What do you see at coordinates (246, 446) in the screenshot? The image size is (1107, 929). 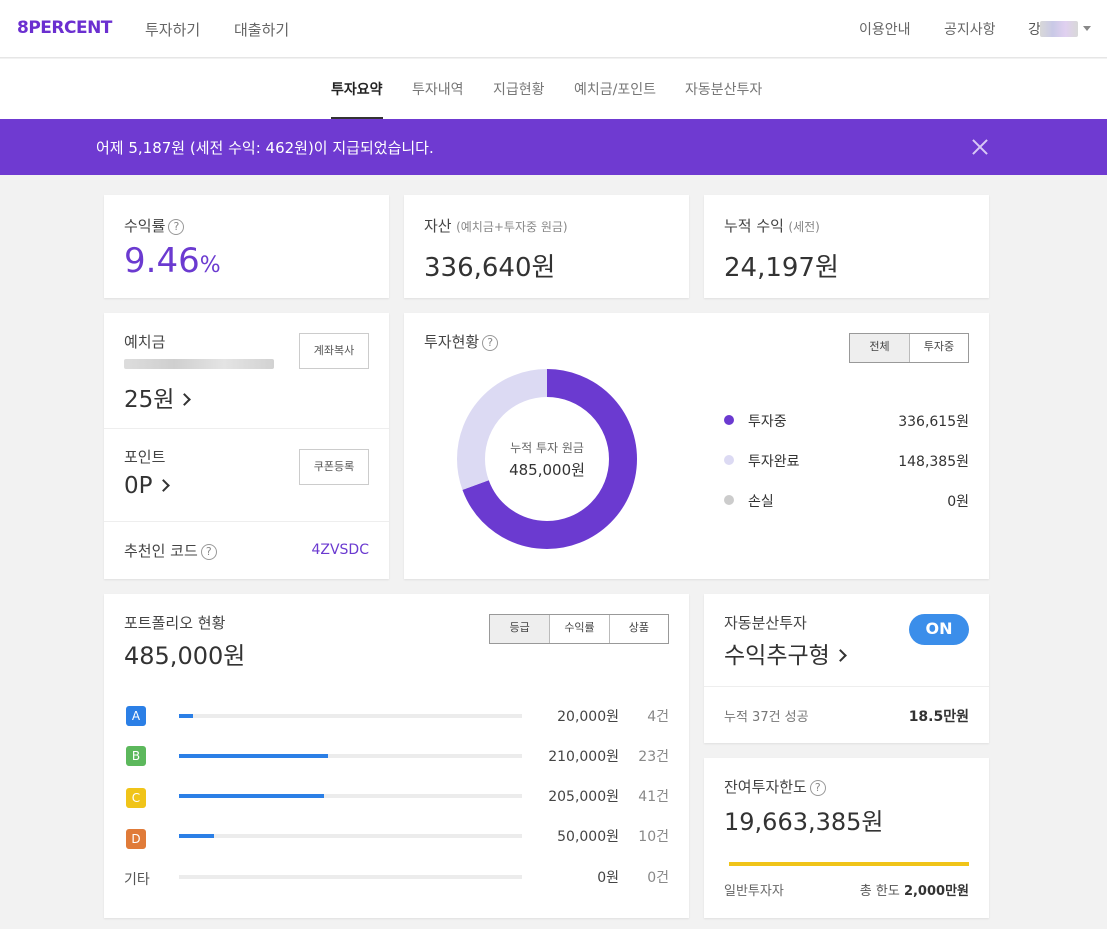 I see `deposit-card: 예치금 25원 계좌복사 포인트 0P 쿠폰등록 추천인 코드? 4ZVSDC` at bounding box center [246, 446].